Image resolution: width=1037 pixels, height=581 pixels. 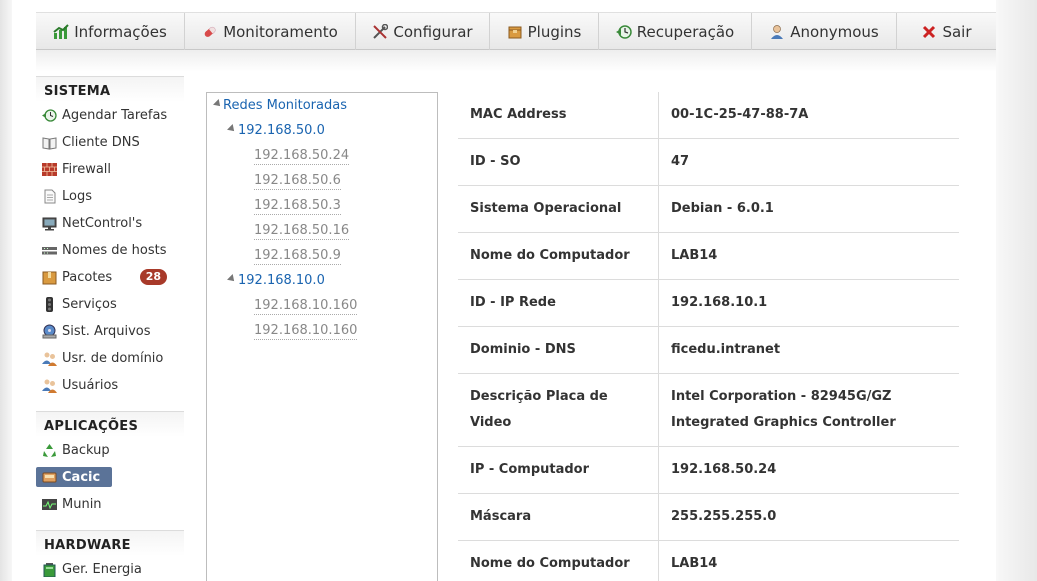 What do you see at coordinates (49, 358) in the screenshot?
I see `users-icon` at bounding box center [49, 358].